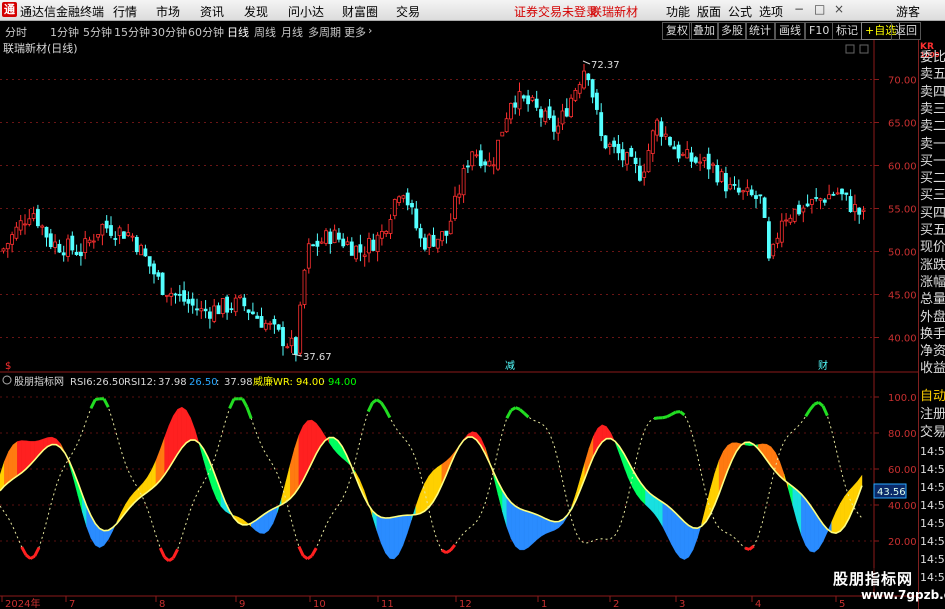  Describe the element at coordinates (908, 11) in the screenshot. I see `guest-label: 游客` at that location.